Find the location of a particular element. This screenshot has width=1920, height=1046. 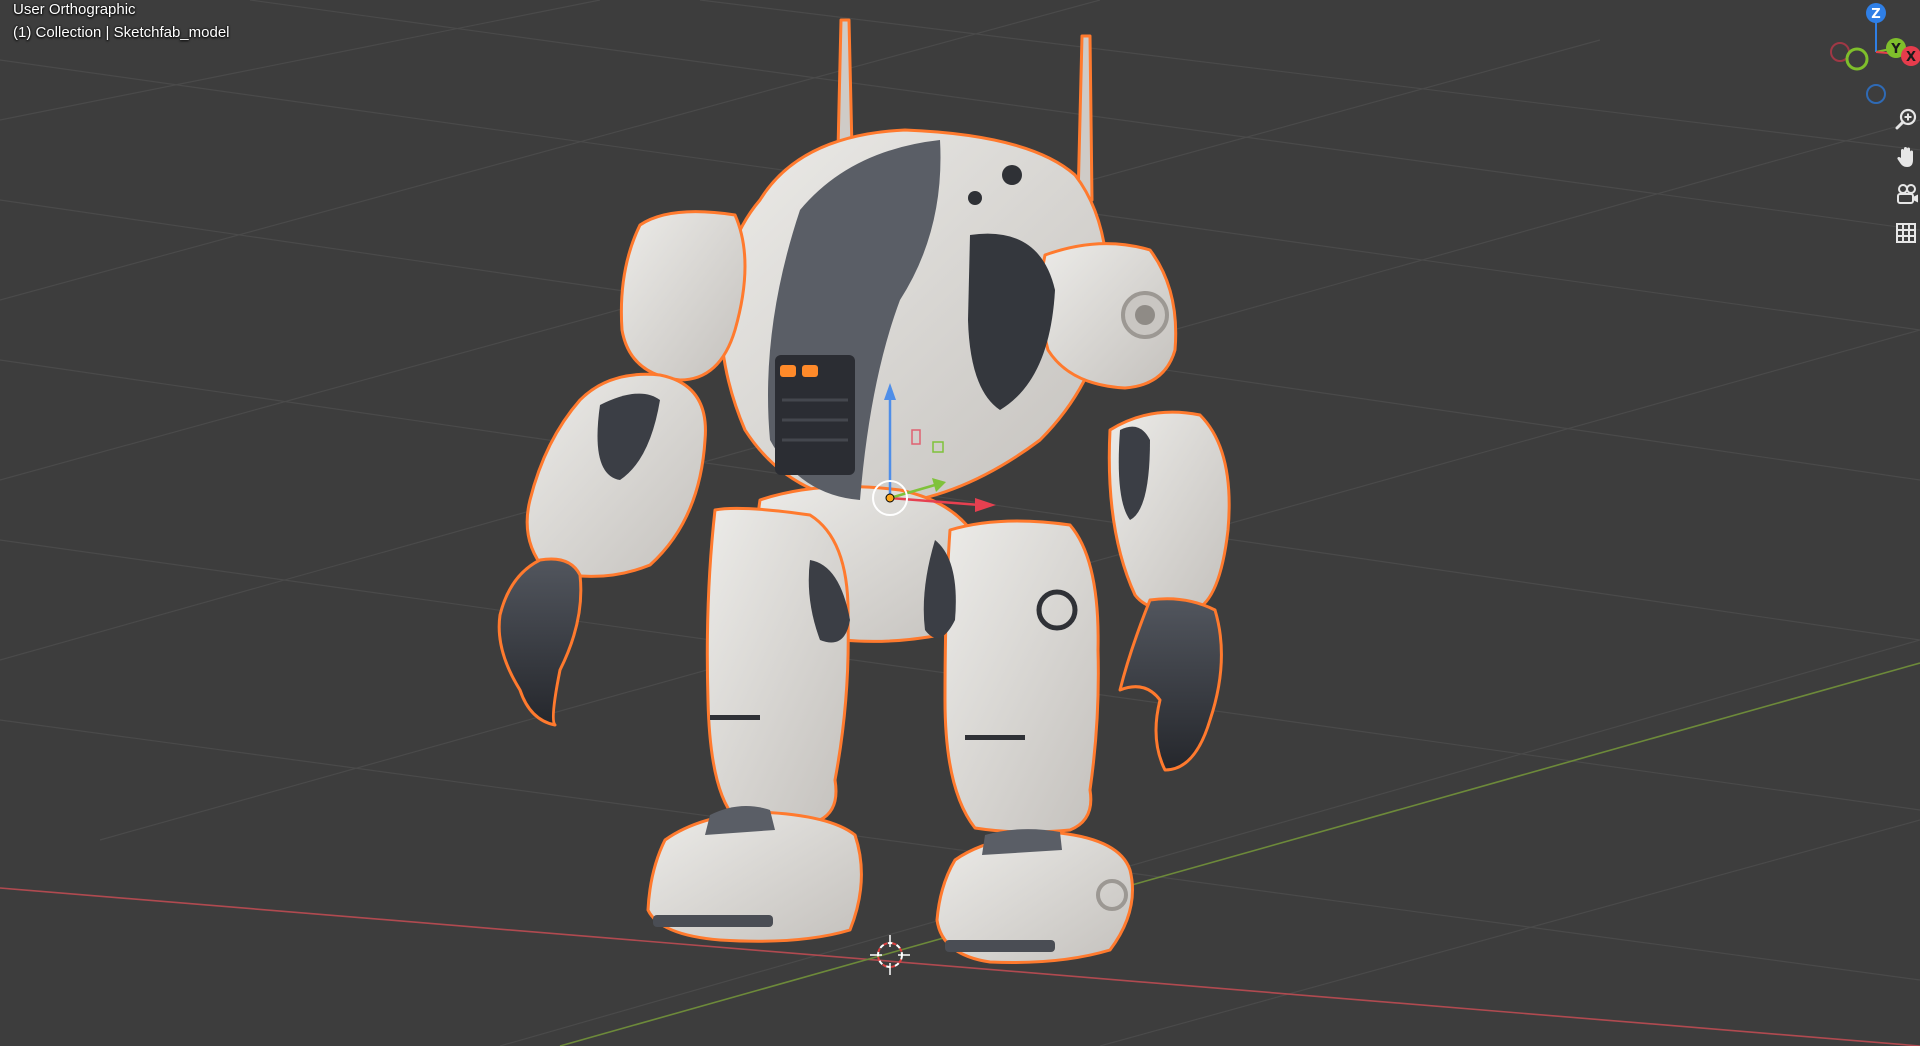

3d-cursor-icon is located at coordinates (890, 955).